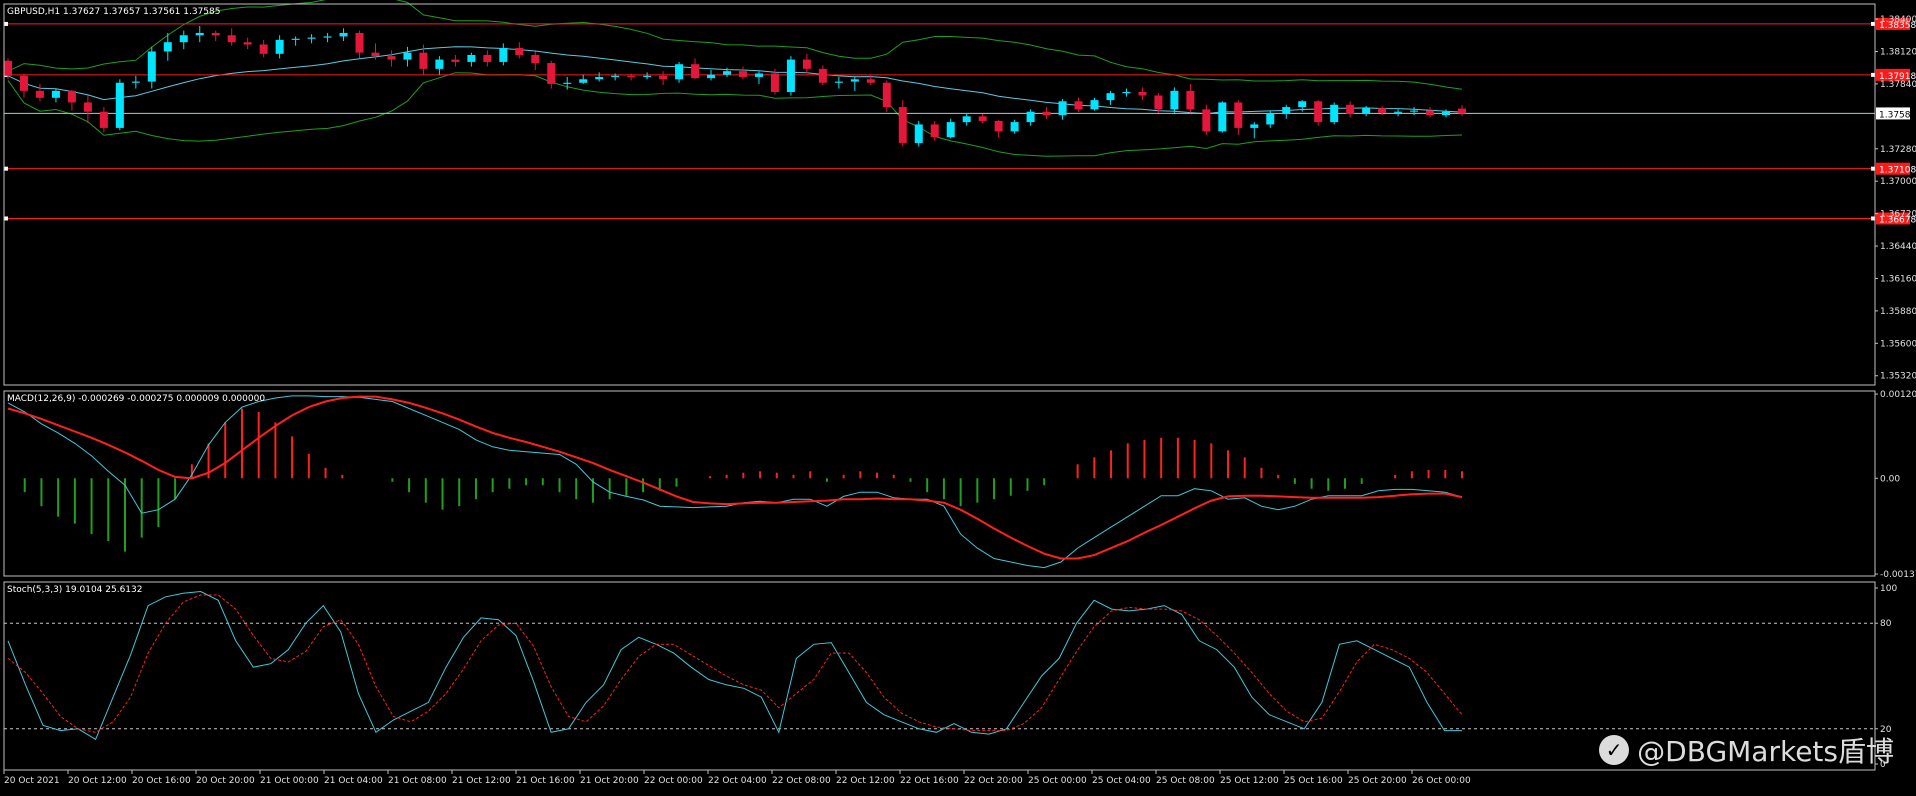 The width and height of the screenshot is (1916, 796). I want to click on level-price-label: 1.37108, so click(1897, 171).